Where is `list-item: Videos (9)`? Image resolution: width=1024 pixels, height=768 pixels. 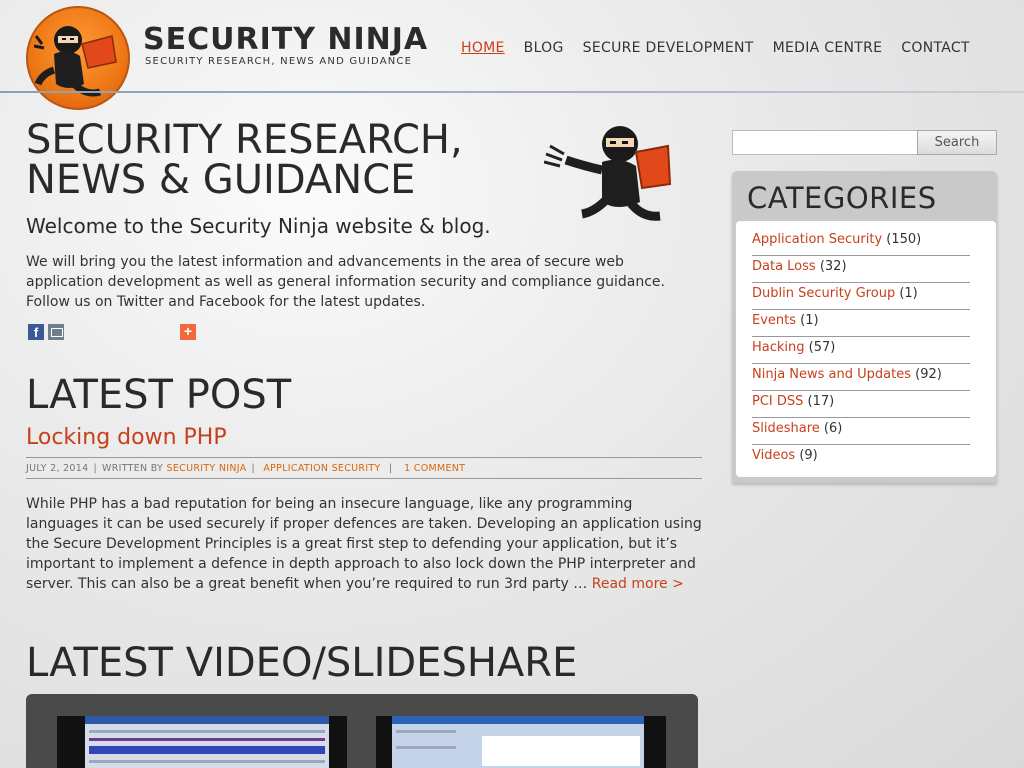 list-item: Videos (9) is located at coordinates (861, 458).